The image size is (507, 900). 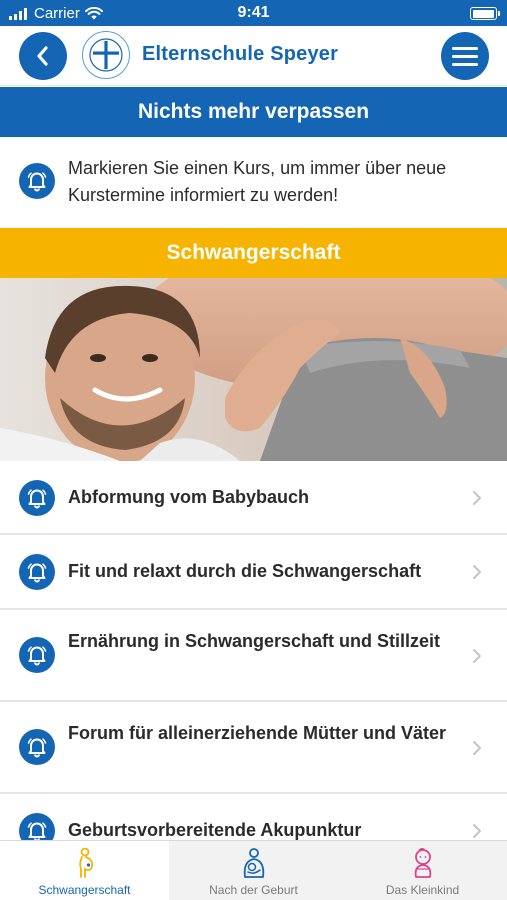 I want to click on chevron-left-icon, so click(x=42, y=56).